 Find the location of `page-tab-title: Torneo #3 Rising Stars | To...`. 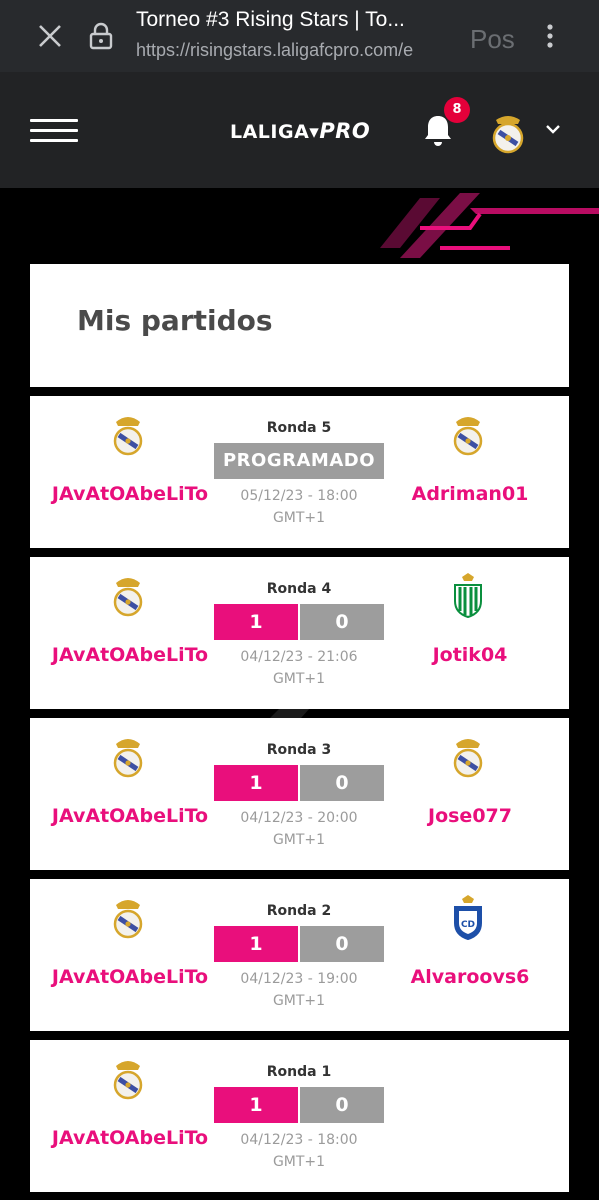

page-tab-title: Torneo #3 Rising Stars | To... is located at coordinates (270, 19).